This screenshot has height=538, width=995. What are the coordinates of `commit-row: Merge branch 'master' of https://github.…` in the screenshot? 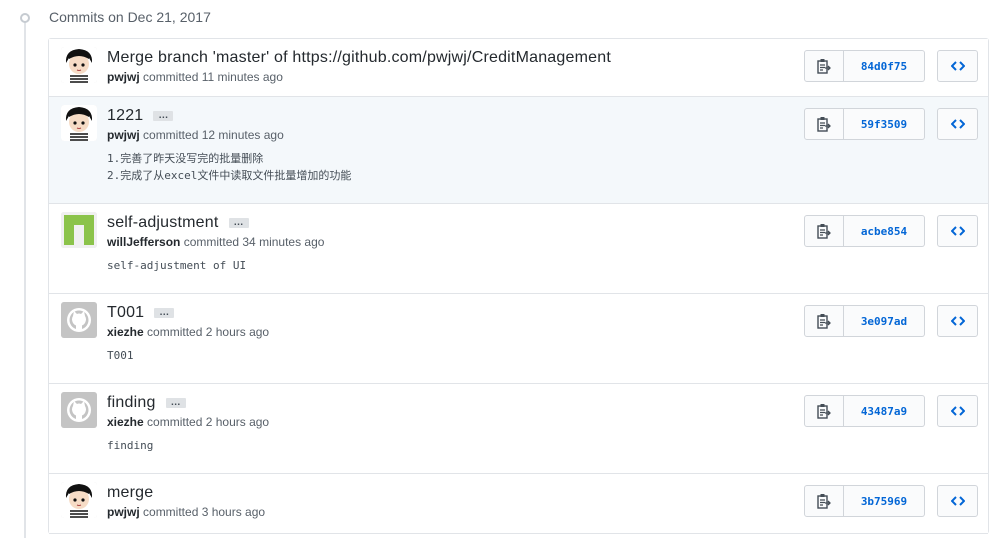 It's located at (518, 68).